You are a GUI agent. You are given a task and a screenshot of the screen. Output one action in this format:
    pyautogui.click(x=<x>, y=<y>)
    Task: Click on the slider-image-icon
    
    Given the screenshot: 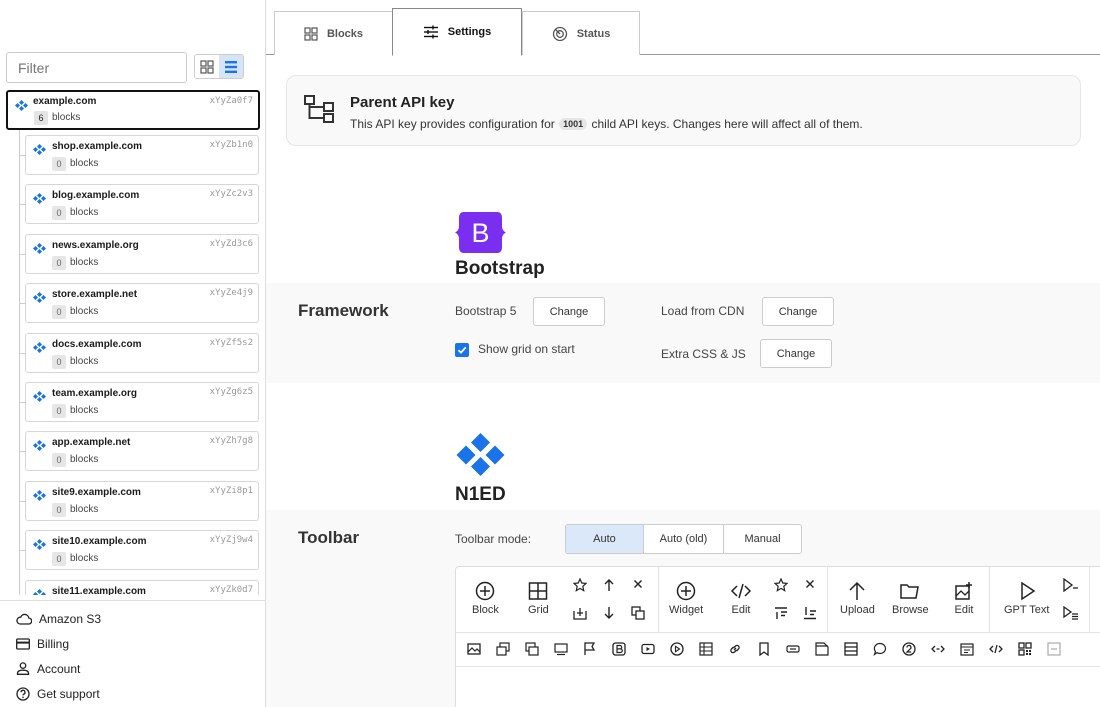 What is the action you would take?
    pyautogui.click(x=561, y=649)
    